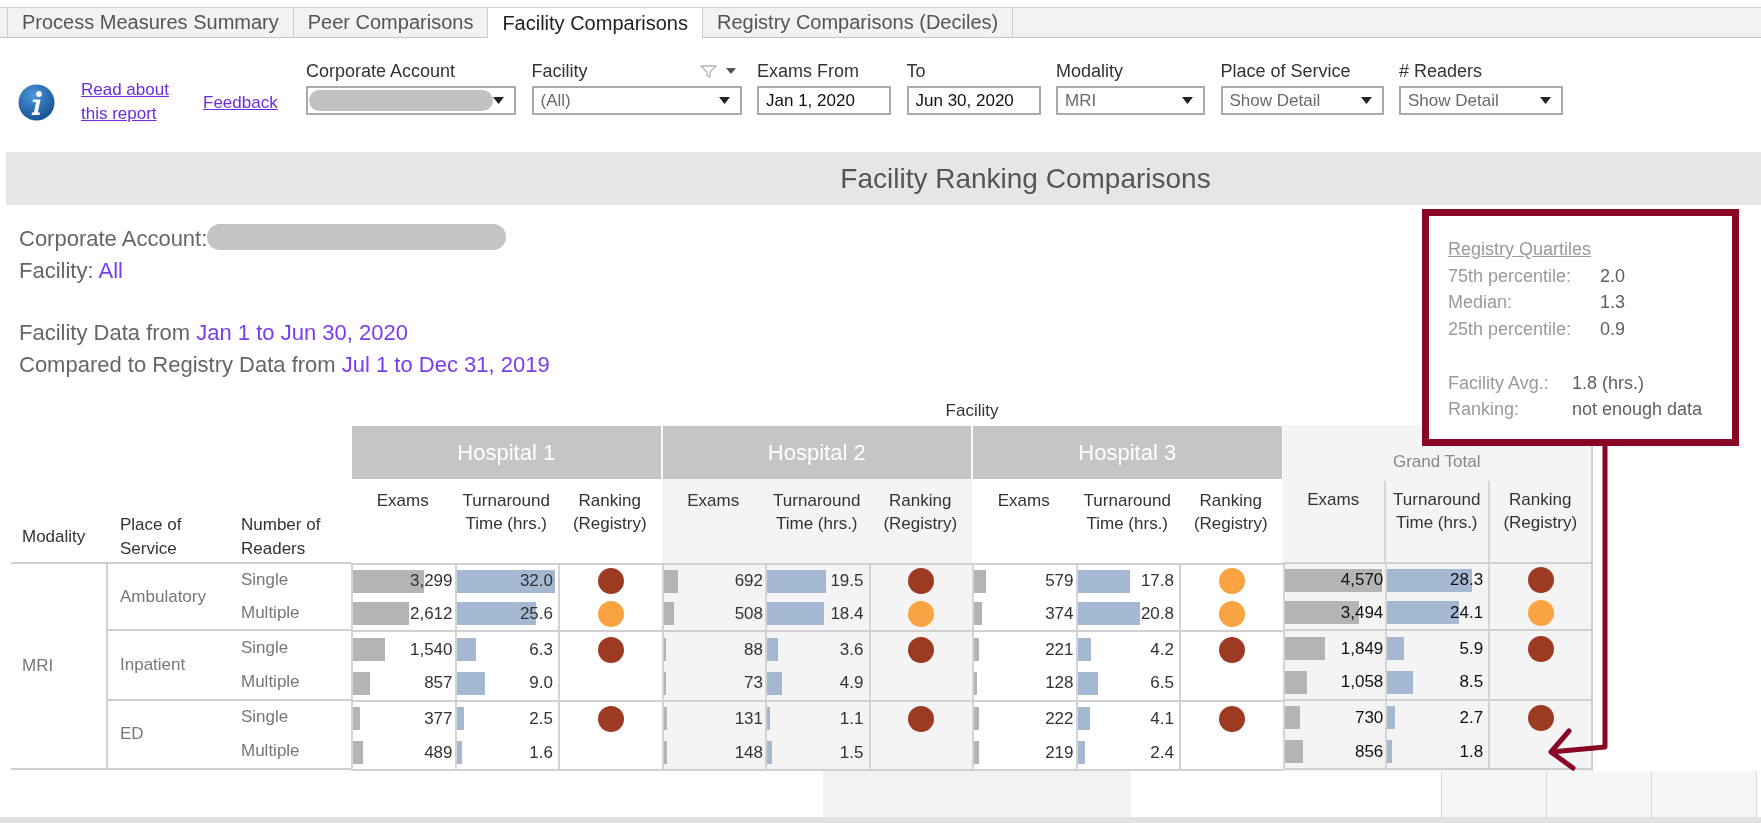  What do you see at coordinates (1060, 581) in the screenshot?
I see `exams-value: 579` at bounding box center [1060, 581].